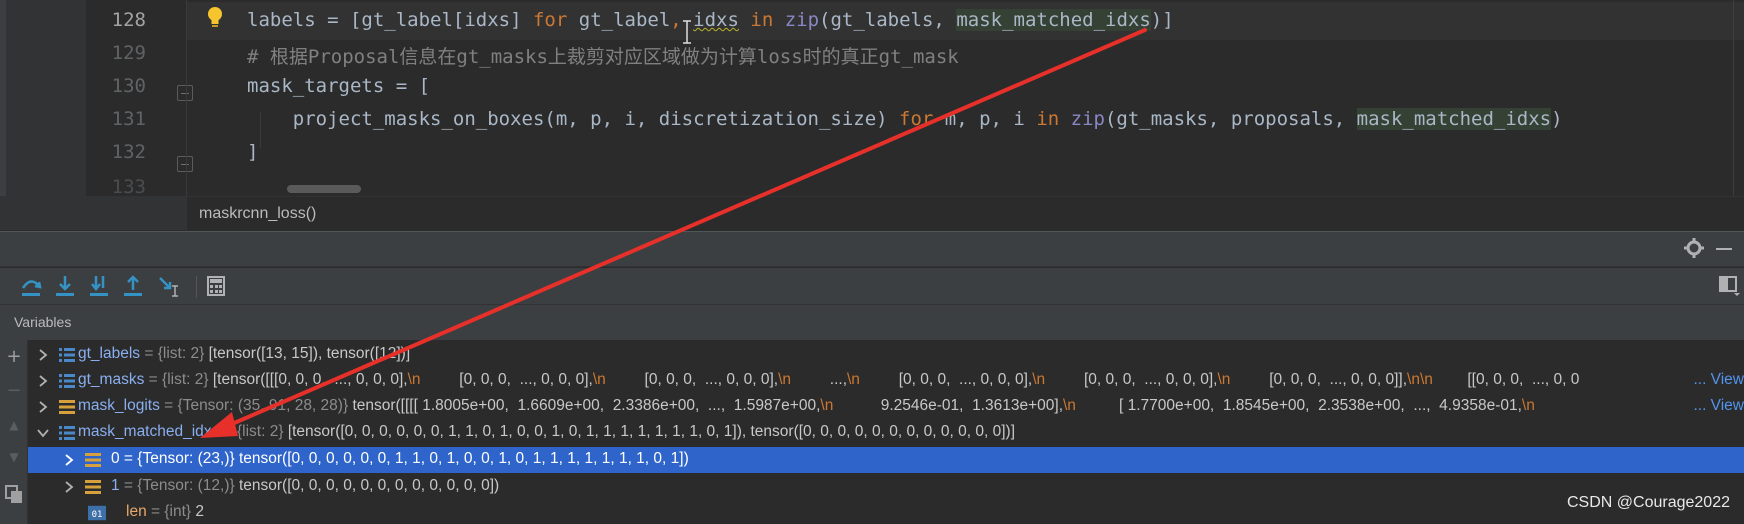  What do you see at coordinates (99, 286) in the screenshot?
I see `force-step-into-icon` at bounding box center [99, 286].